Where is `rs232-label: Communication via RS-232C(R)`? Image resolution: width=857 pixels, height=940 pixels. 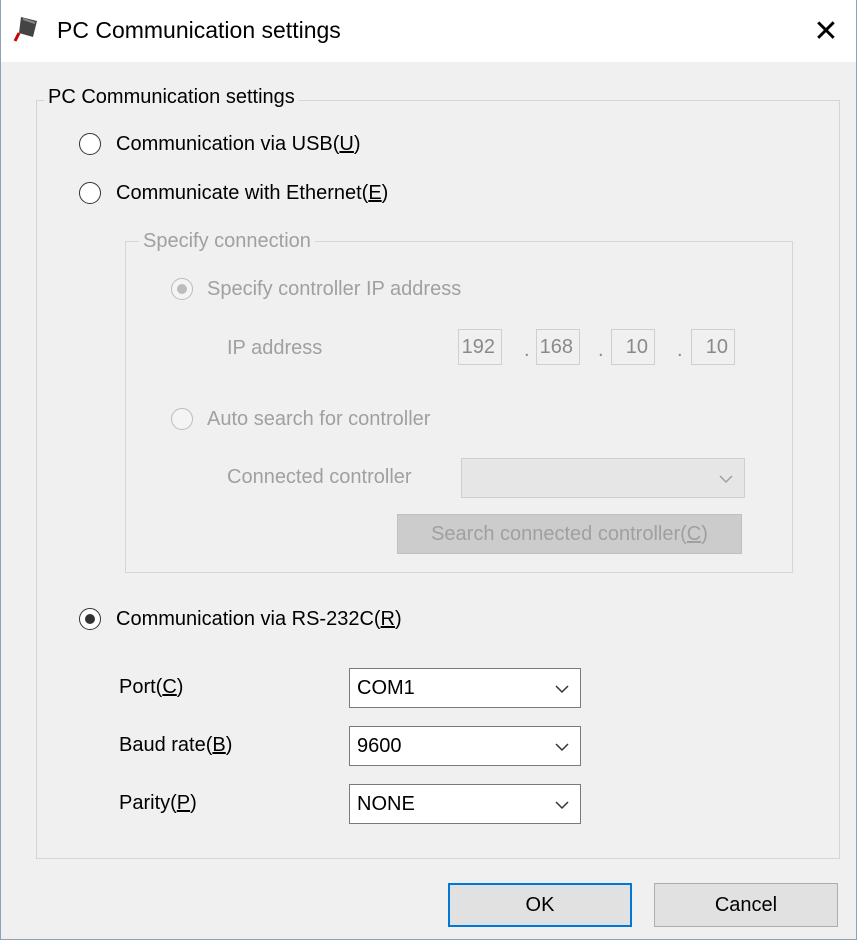 rs232-label: Communication via RS-232C(R) is located at coordinates (259, 619).